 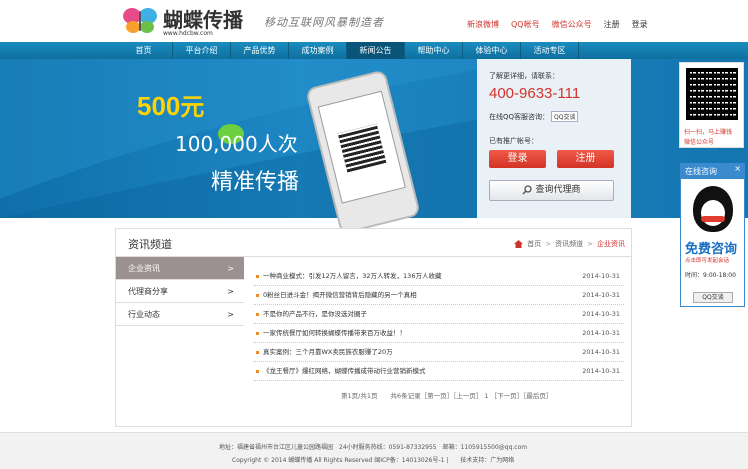 What do you see at coordinates (517, 159) in the screenshot?
I see `login-button: 登录` at bounding box center [517, 159].